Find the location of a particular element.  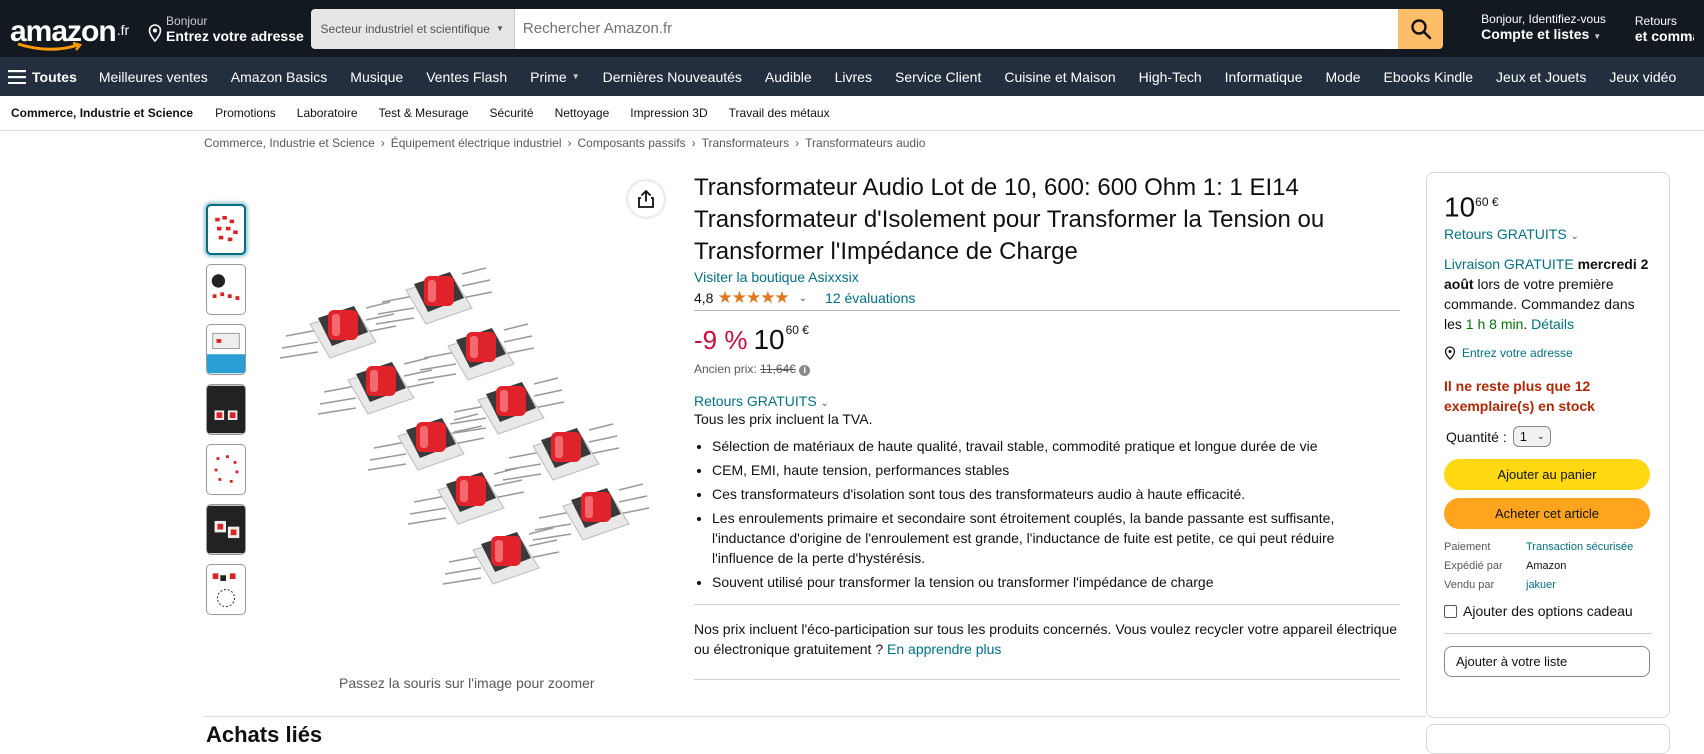

price-fraction: 60 € is located at coordinates (797, 330).